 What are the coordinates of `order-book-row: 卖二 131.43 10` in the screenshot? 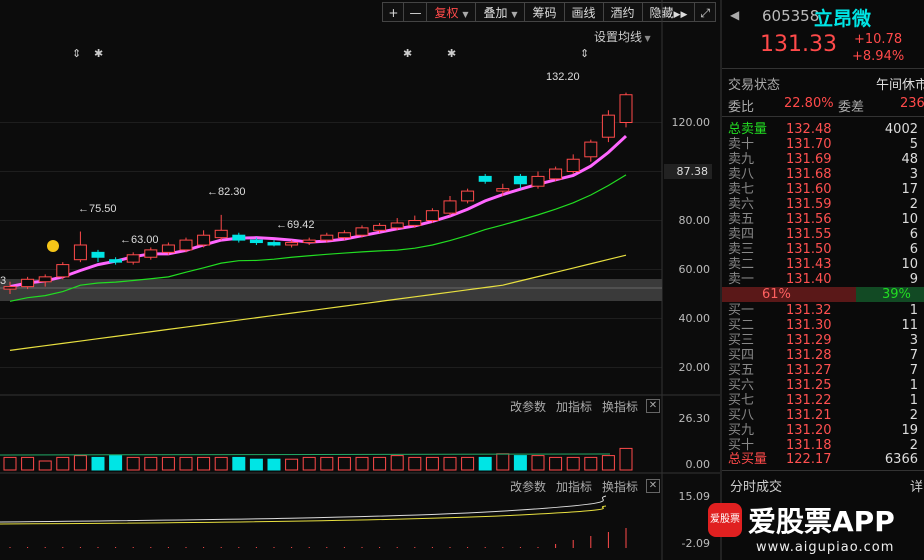 It's located at (826, 264).